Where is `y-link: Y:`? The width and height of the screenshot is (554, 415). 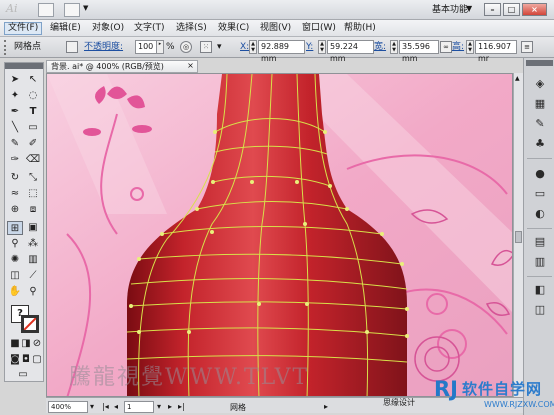 y-link: Y: is located at coordinates (309, 47).